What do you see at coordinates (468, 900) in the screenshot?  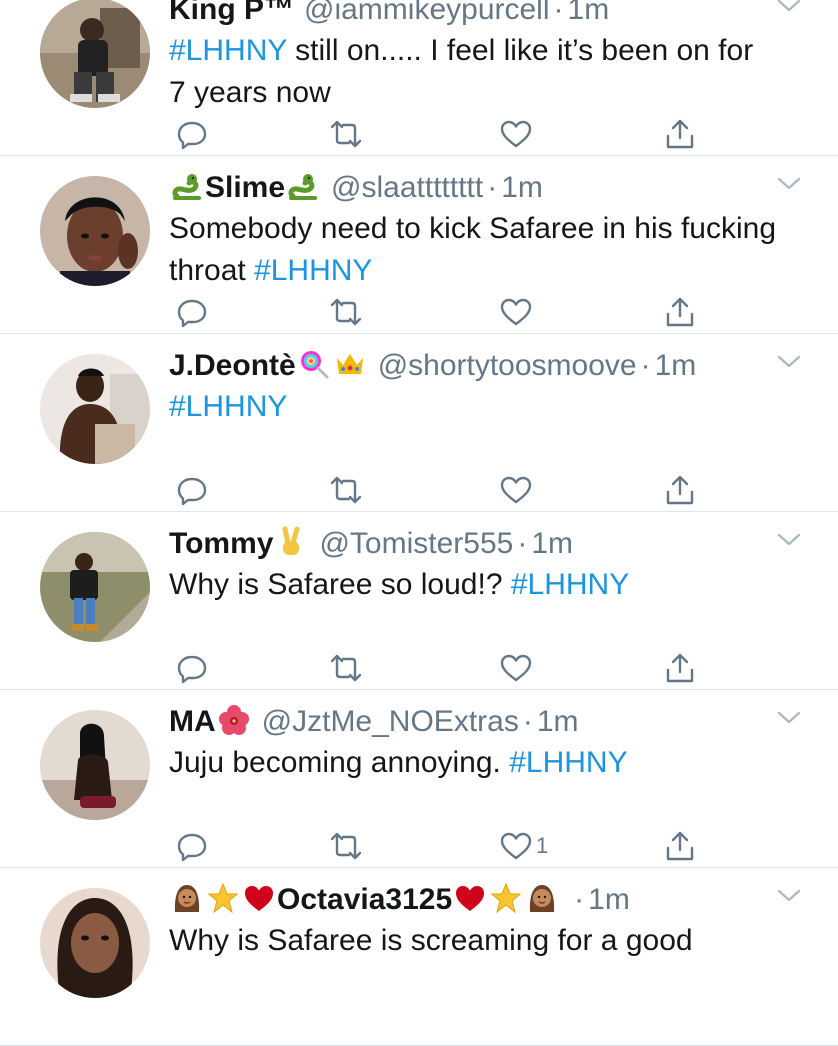 I see `tweet-header: Octavia3125 · 1m` at bounding box center [468, 900].